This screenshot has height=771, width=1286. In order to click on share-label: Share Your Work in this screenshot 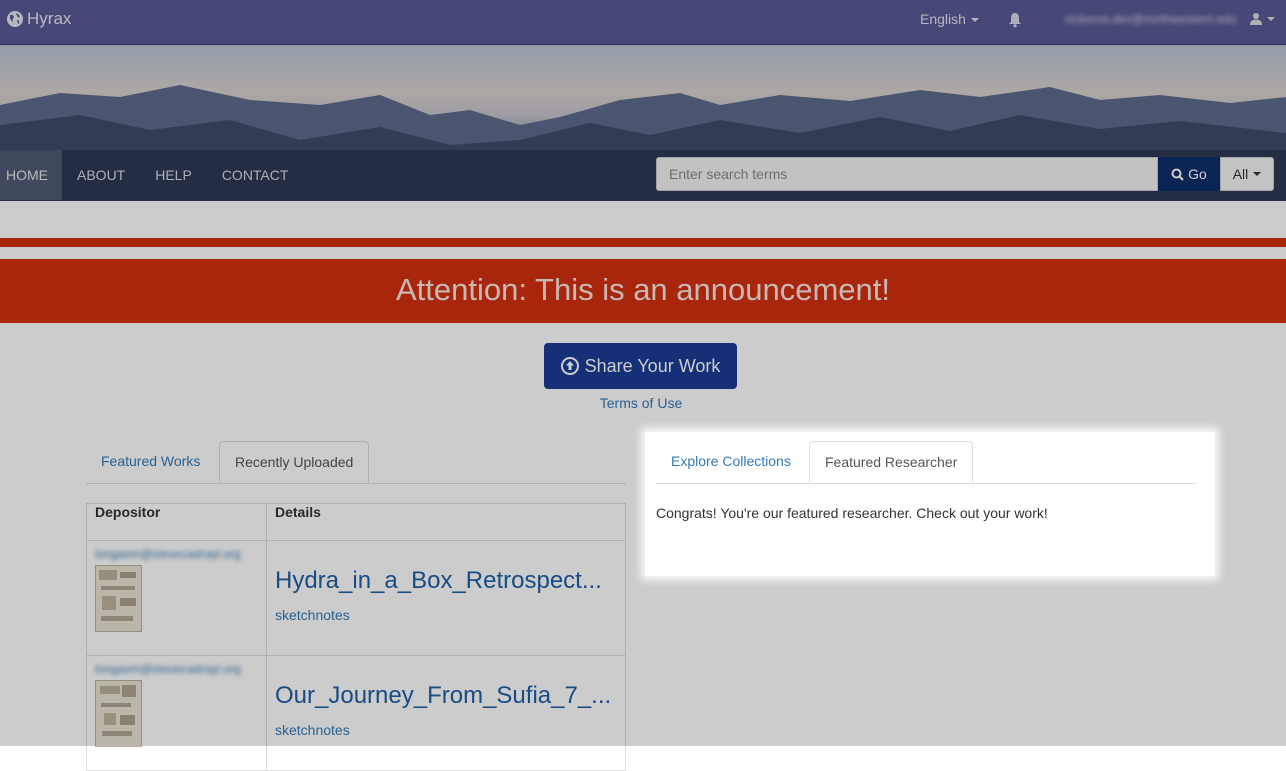, I will do `click(652, 365)`.